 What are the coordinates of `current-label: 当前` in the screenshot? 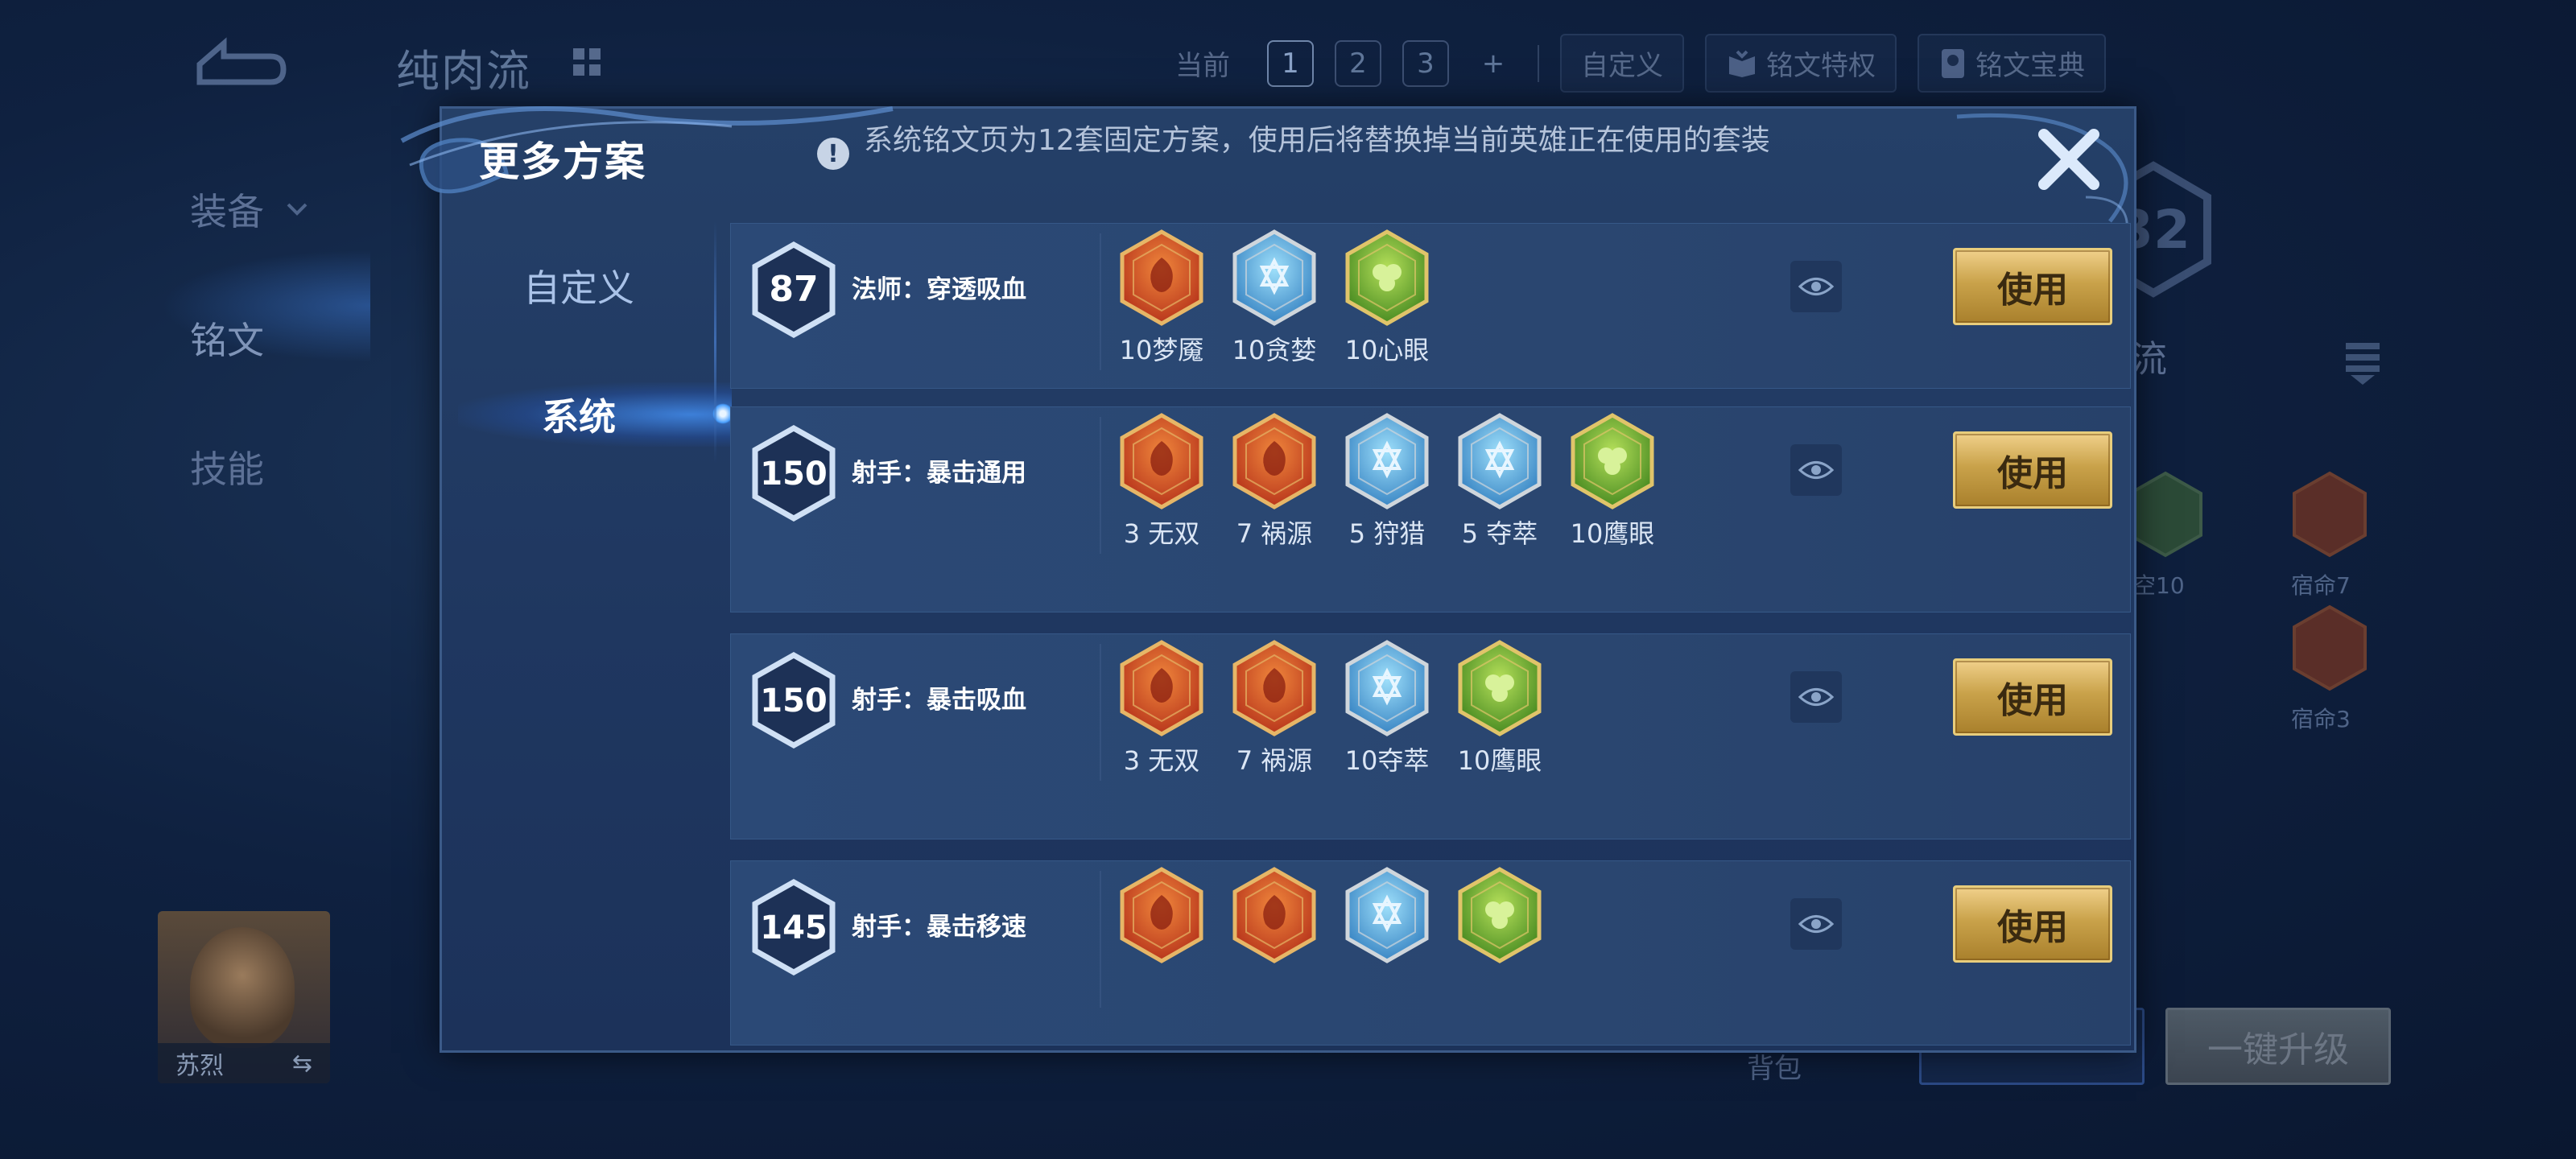 It's located at (1202, 66).